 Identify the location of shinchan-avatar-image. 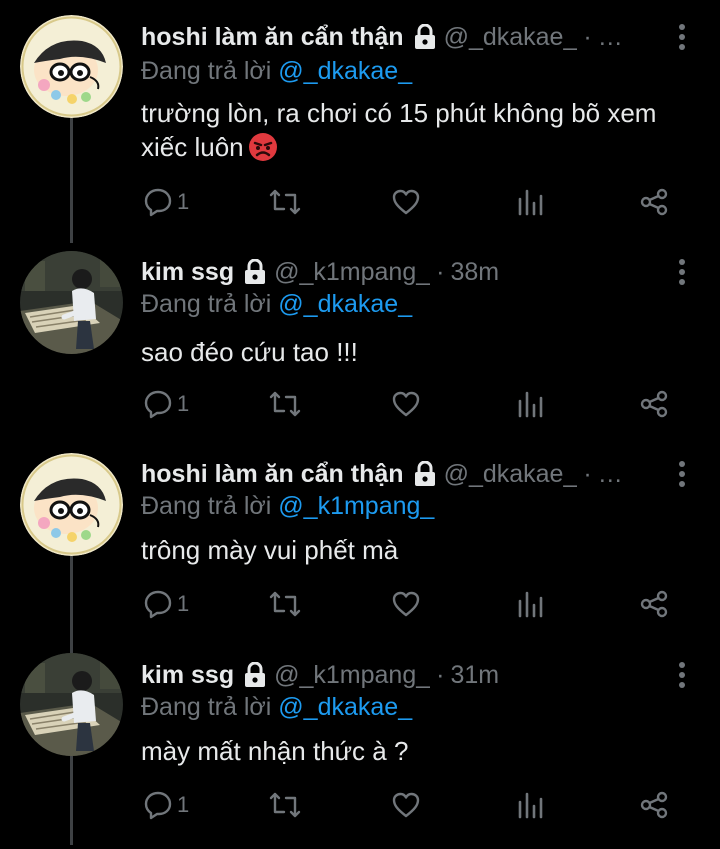
(71, 504).